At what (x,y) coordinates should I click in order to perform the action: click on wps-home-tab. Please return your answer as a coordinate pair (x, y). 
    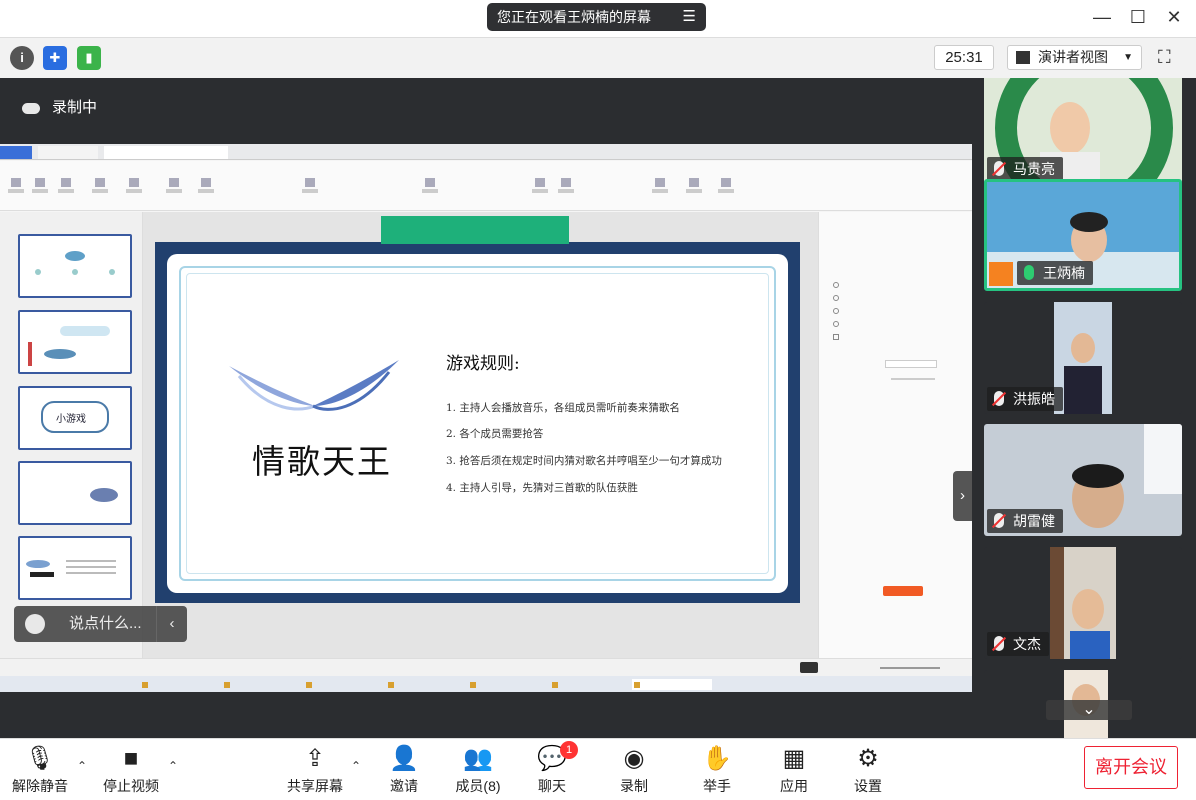
    Looking at the image, I should click on (16, 152).